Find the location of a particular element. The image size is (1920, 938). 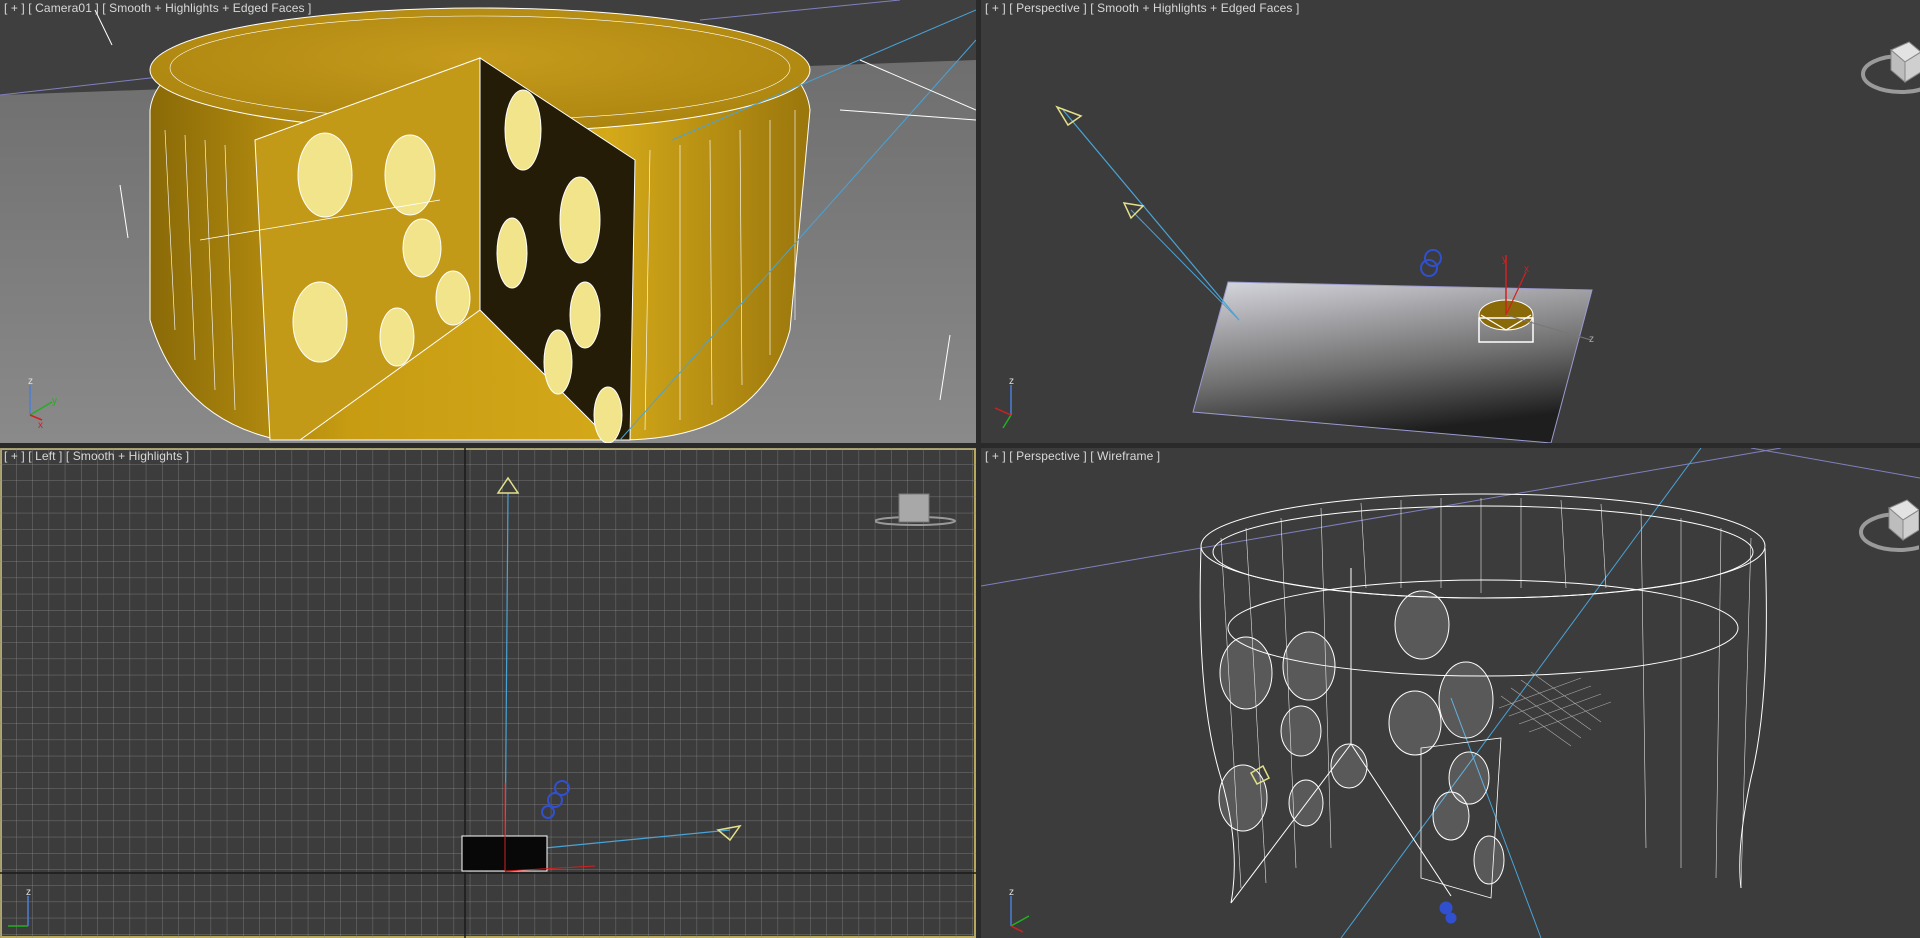

viewport-label: [ + ] [ Perspective ] [ Wireframe ] is located at coordinates (1072, 456).